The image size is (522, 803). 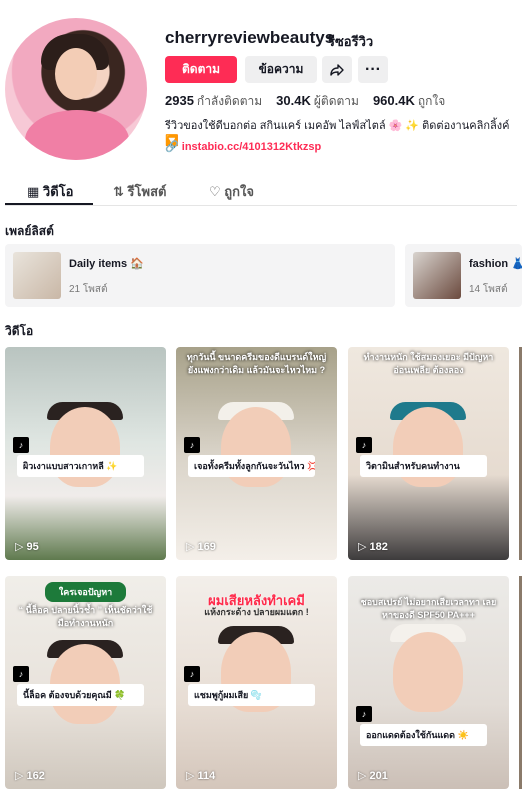 What do you see at coordinates (378, 776) in the screenshot?
I see `video-view-count: 201` at bounding box center [378, 776].